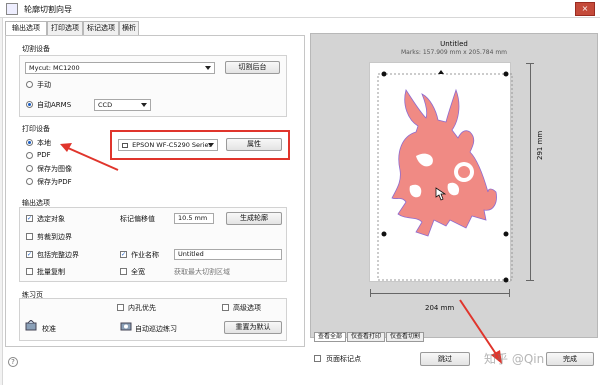 The width and height of the screenshot is (600, 385). I want to click on page-marks-label: 页面标记点, so click(343, 359).